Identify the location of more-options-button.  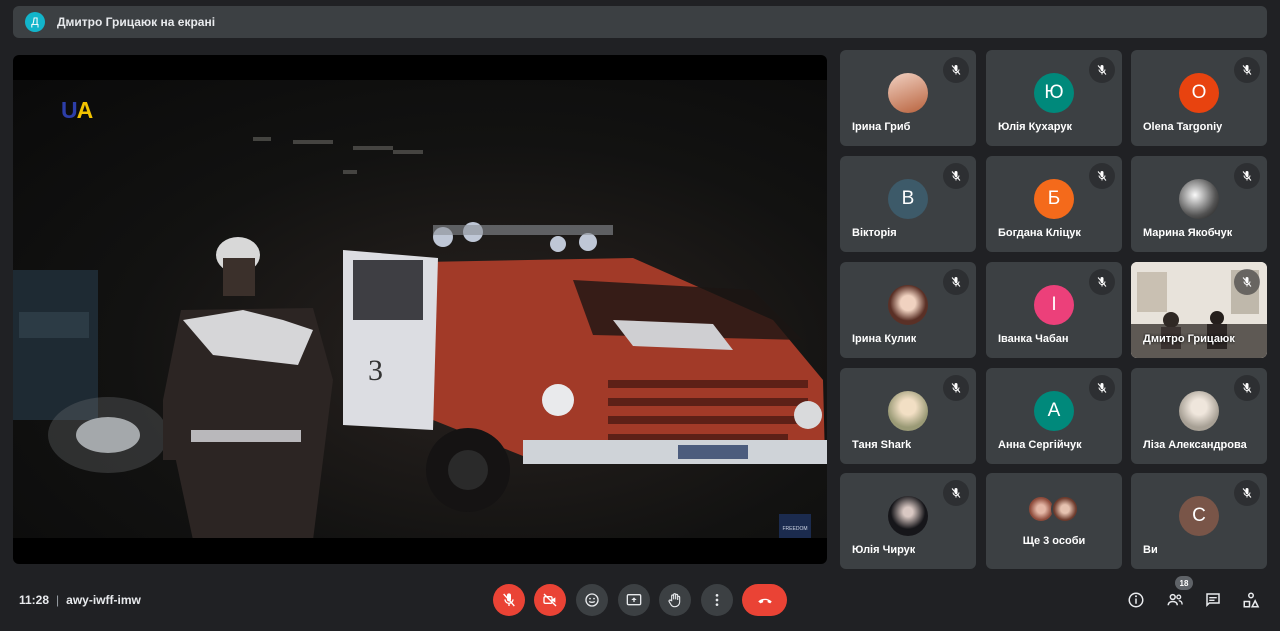
(717, 600).